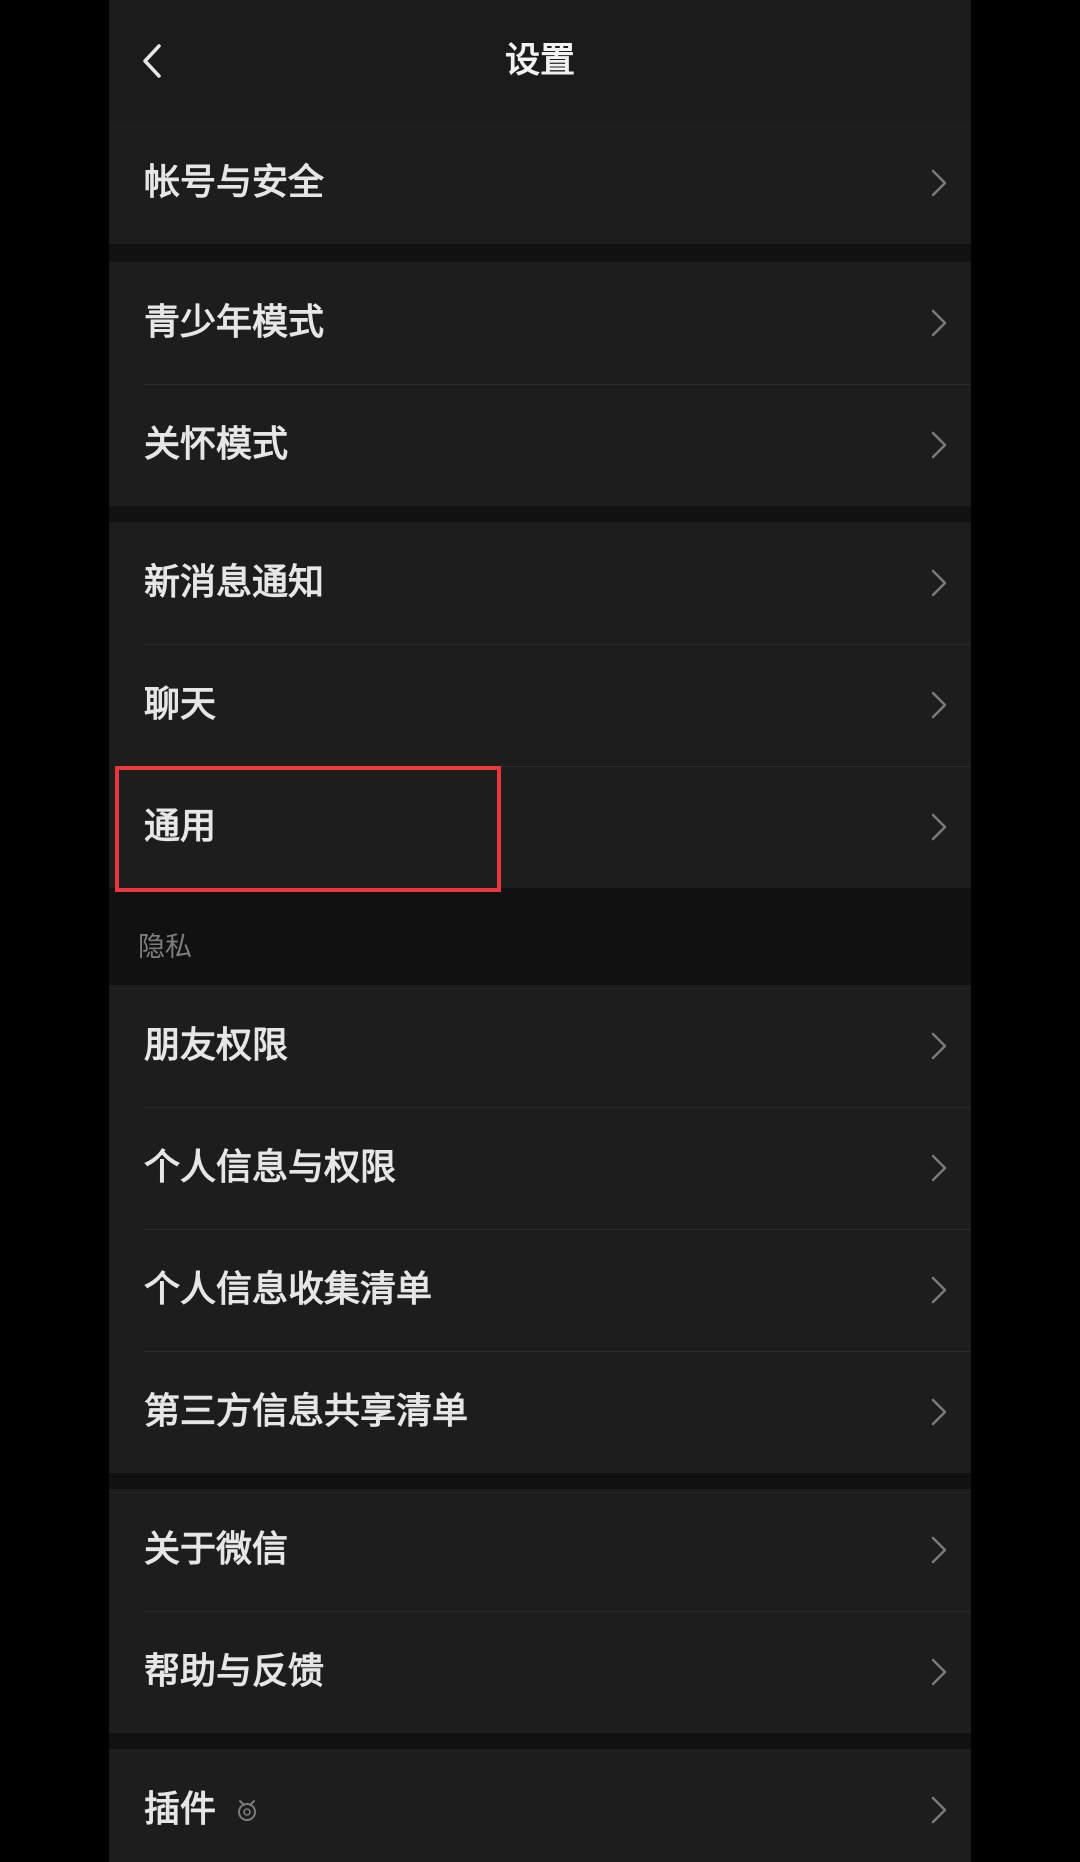 This screenshot has height=1862, width=1080. Describe the element at coordinates (247, 1810) in the screenshot. I see `plugin-icon` at that location.